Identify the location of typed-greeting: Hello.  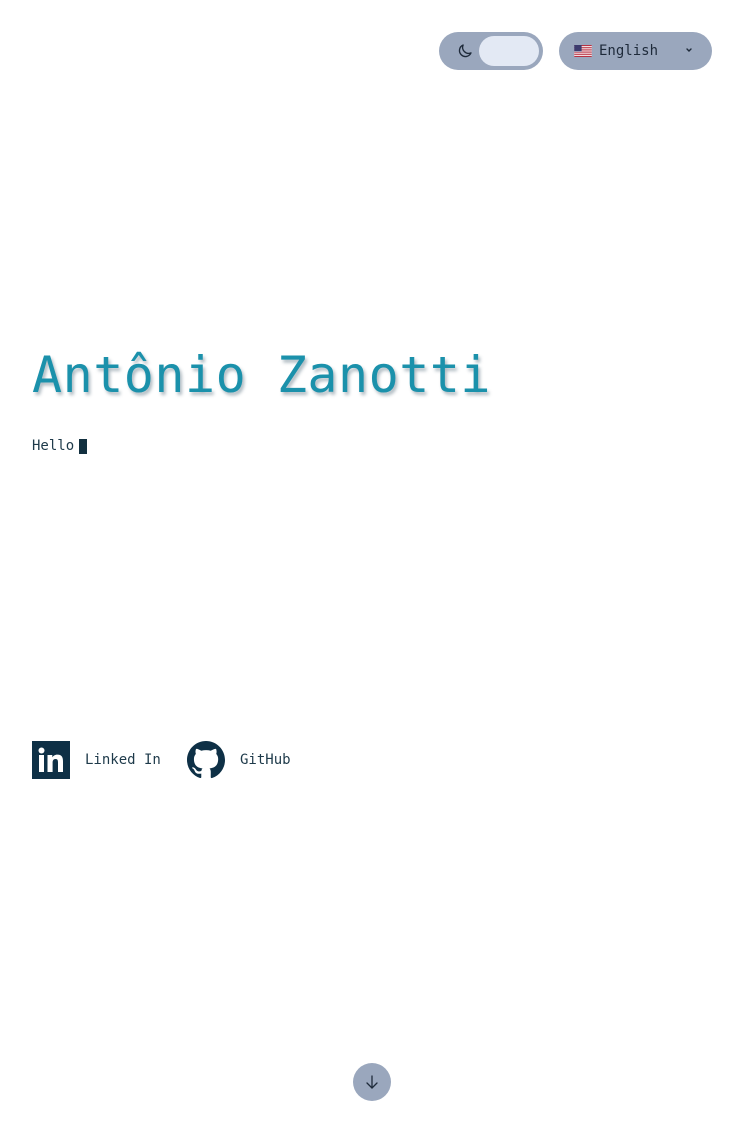
(60, 446).